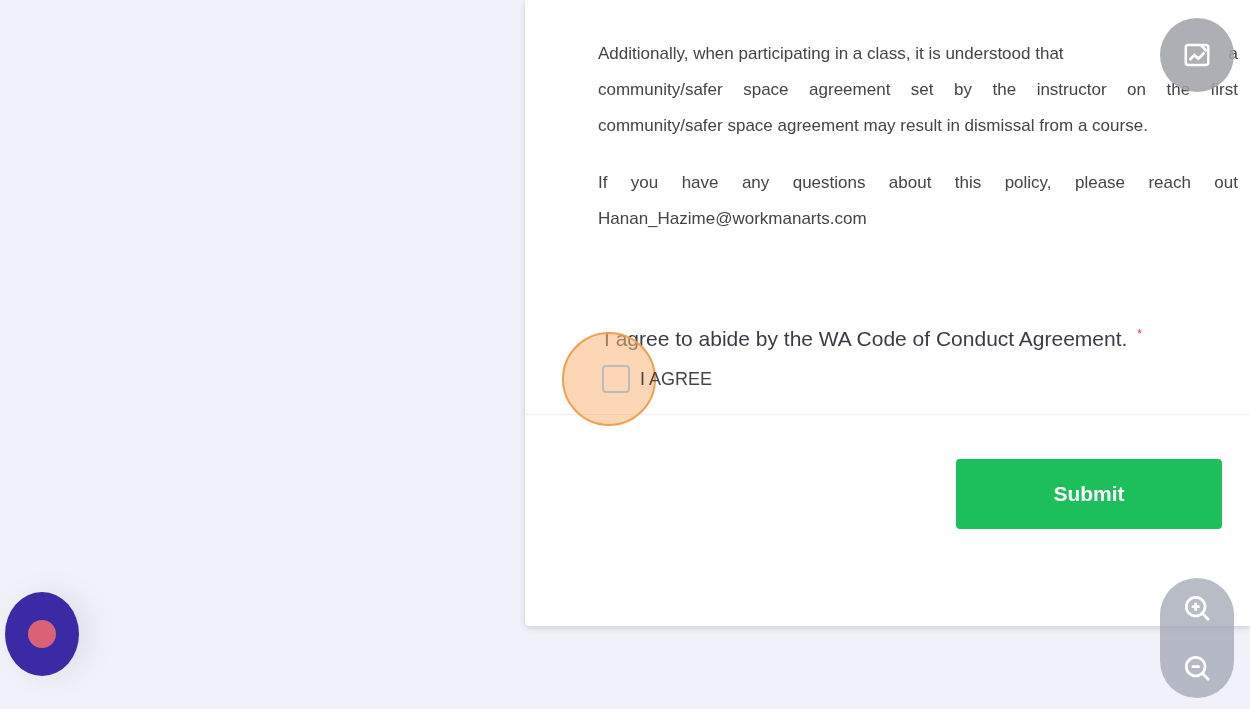 This screenshot has width=1250, height=709. I want to click on policy-text-line: Hanan_Hazime@workmanarts.com, so click(733, 219).